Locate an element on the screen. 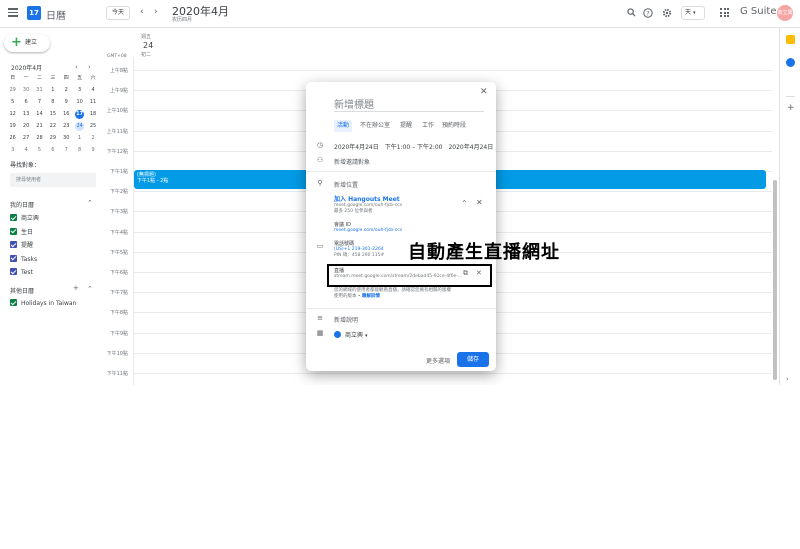 This screenshot has width=800, height=549. calendar-list-item: 商立興 is located at coordinates (24, 218).